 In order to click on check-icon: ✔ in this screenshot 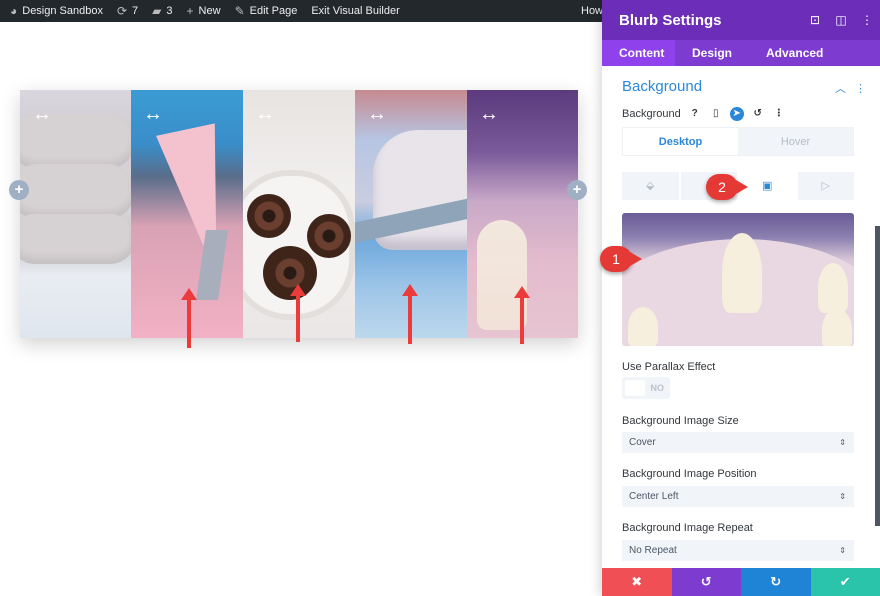, I will do `click(845, 581)`.